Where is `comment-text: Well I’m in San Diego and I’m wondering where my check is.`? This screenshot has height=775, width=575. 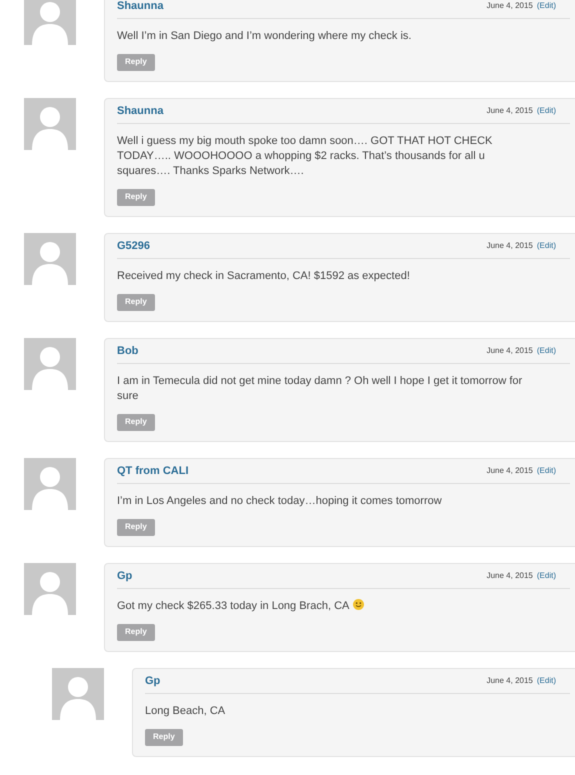
comment-text: Well I’m in San Diego and I’m wondering where my check is. is located at coordinates (264, 36).